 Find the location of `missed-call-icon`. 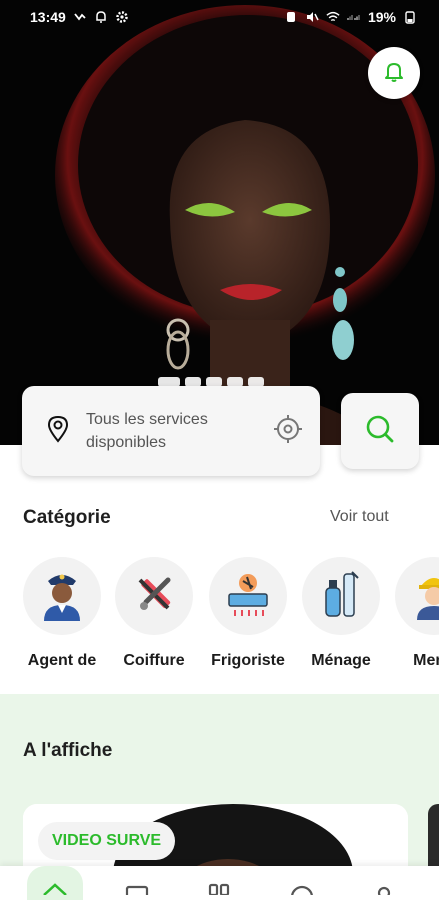

missed-call-icon is located at coordinates (80, 17).